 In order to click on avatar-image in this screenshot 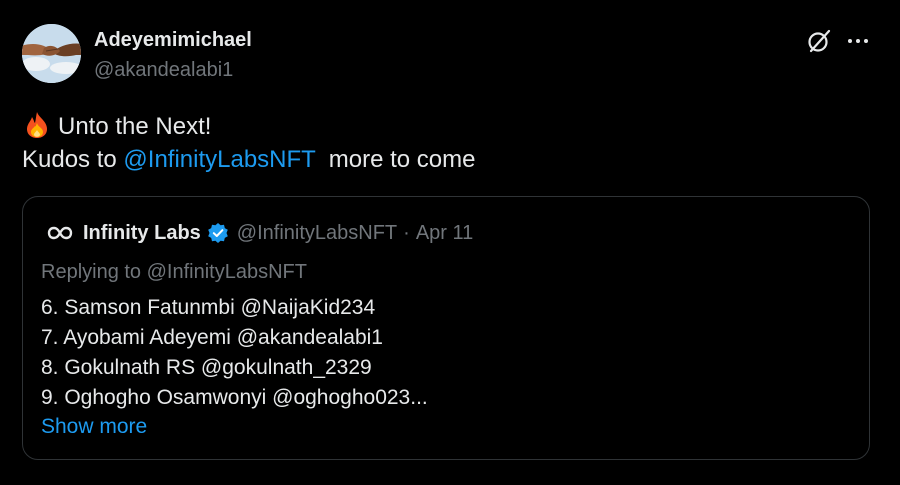, I will do `click(51, 53)`.